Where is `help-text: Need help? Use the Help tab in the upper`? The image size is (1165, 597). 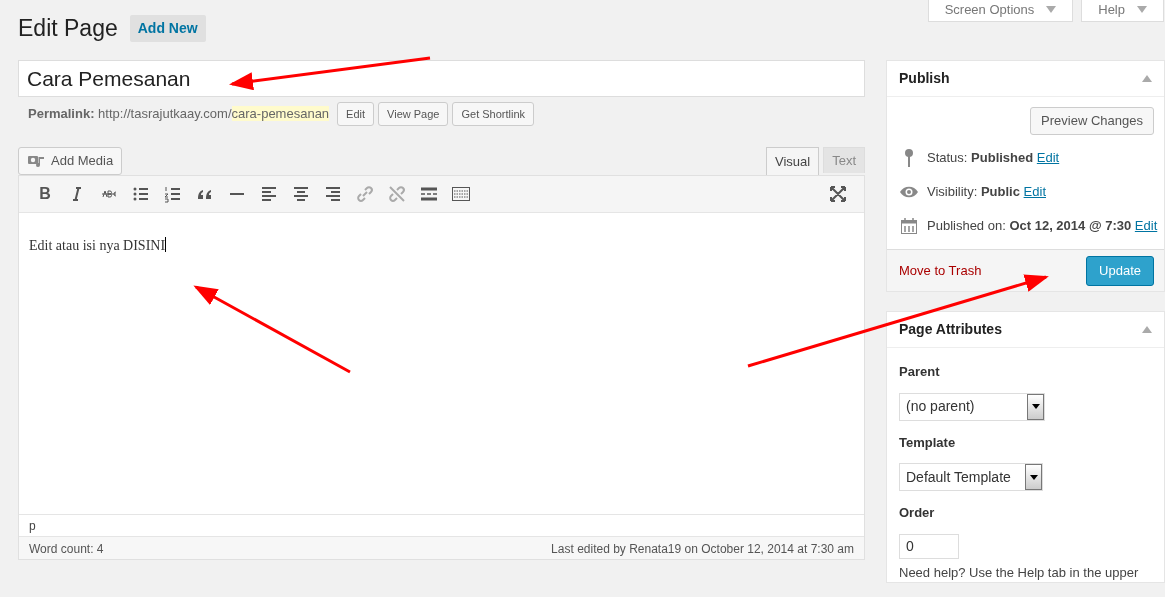
help-text: Need help? Use the Help tab in the upper is located at coordinates (1019, 572).